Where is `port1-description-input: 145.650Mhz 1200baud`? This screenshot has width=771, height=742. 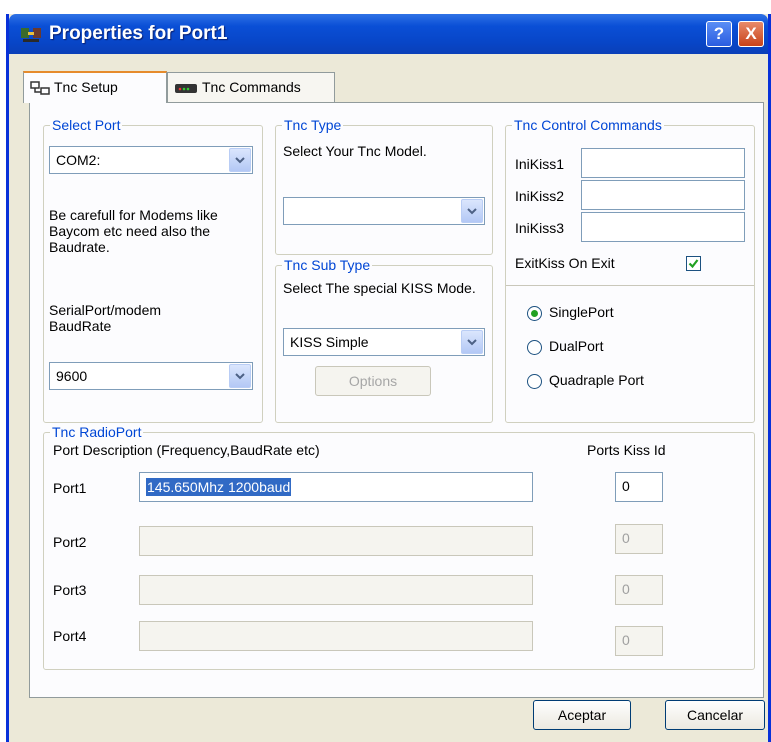
port1-description-input: 145.650Mhz 1200baud is located at coordinates (336, 487).